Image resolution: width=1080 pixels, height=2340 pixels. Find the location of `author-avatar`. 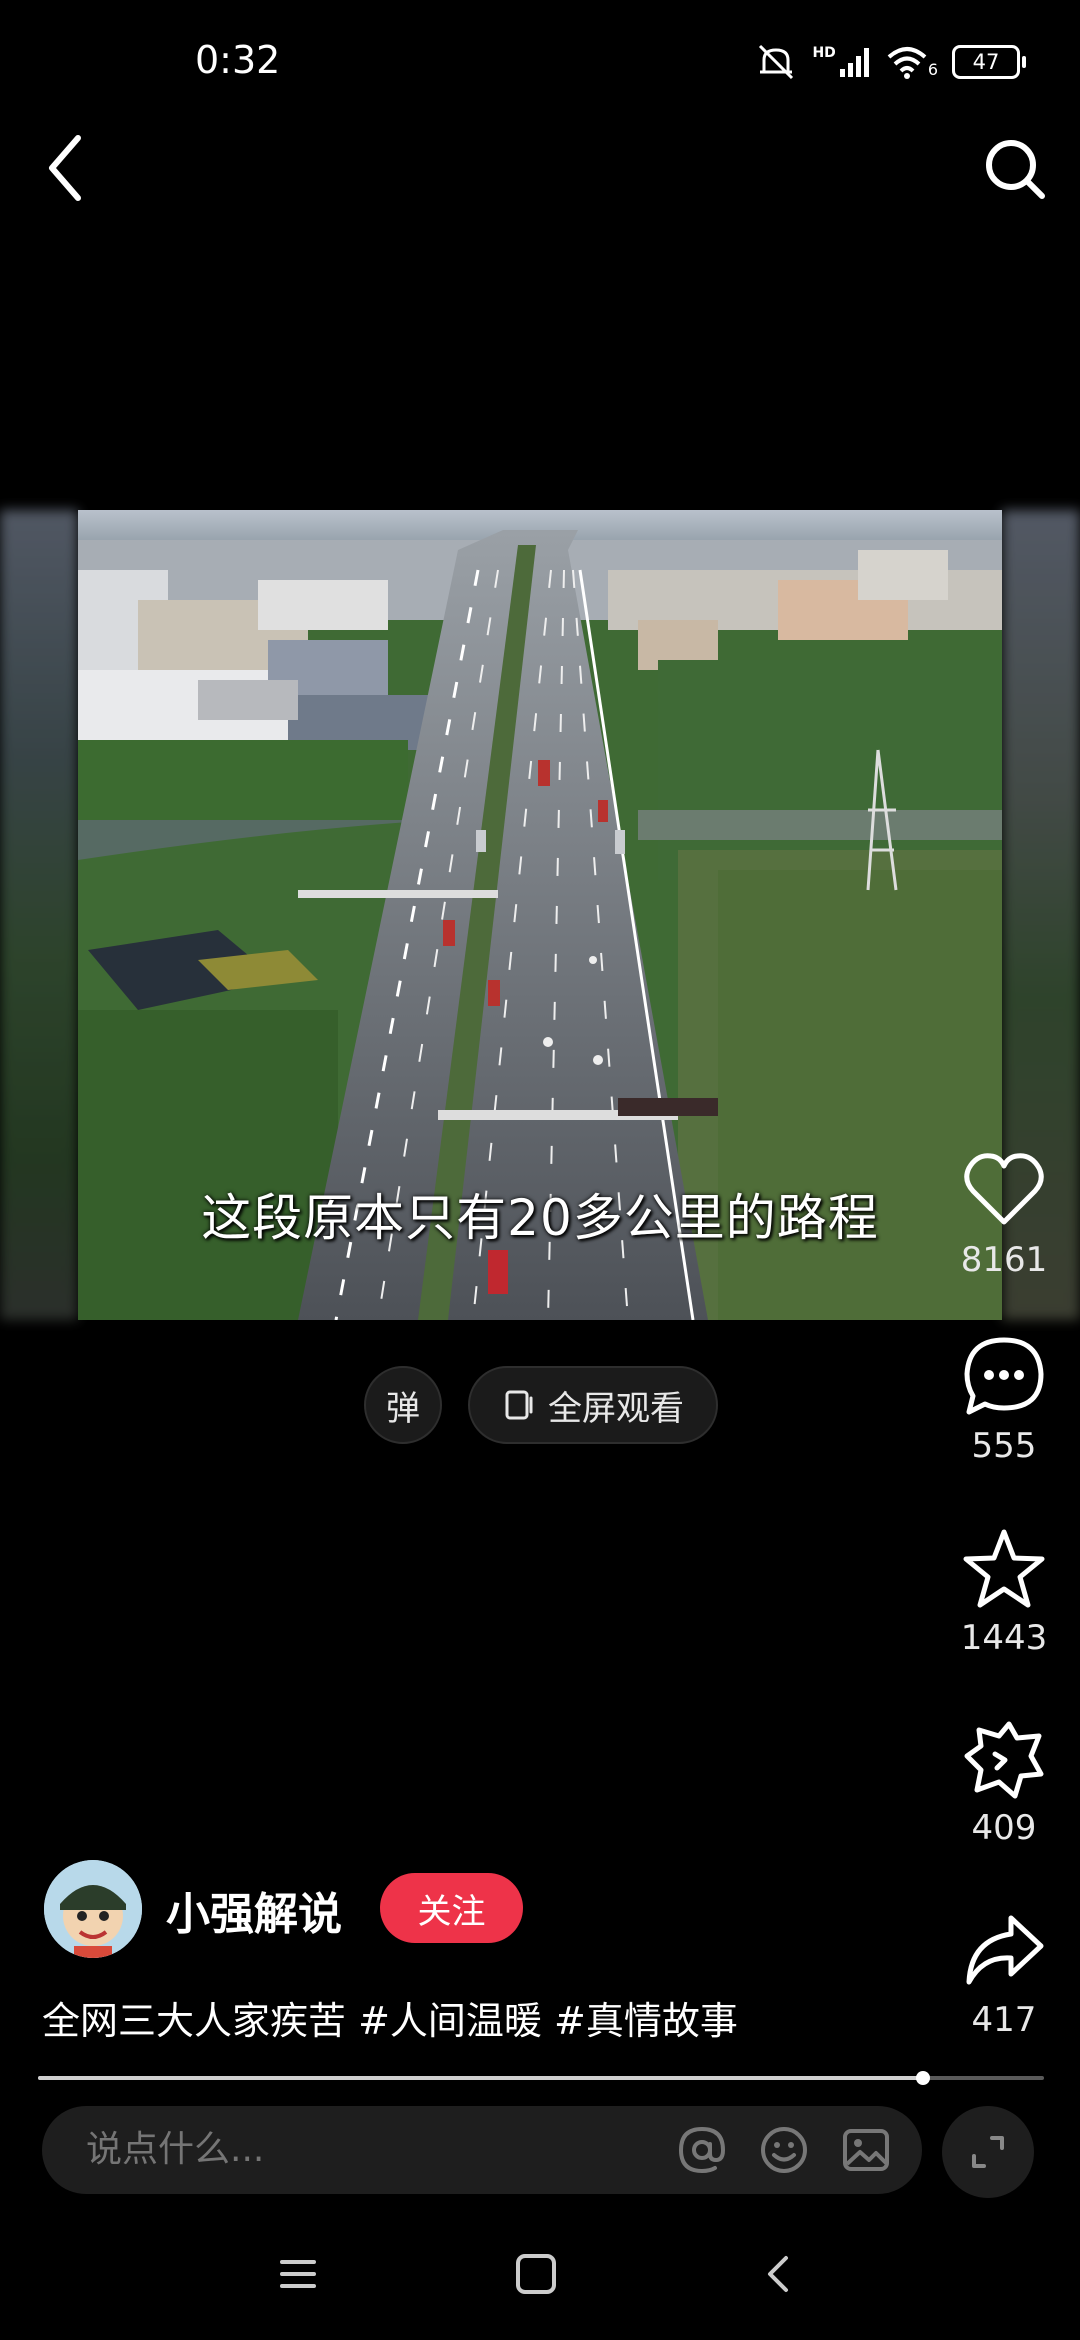

author-avatar is located at coordinates (93, 1909).